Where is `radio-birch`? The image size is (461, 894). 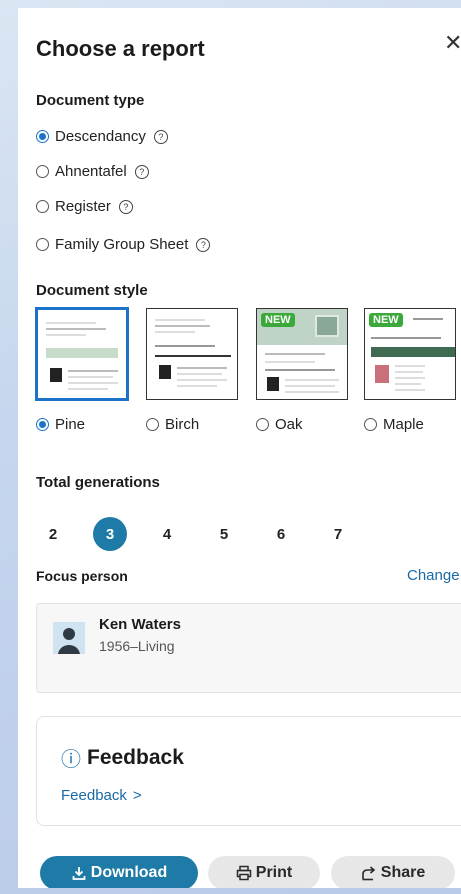
radio-birch is located at coordinates (152, 424).